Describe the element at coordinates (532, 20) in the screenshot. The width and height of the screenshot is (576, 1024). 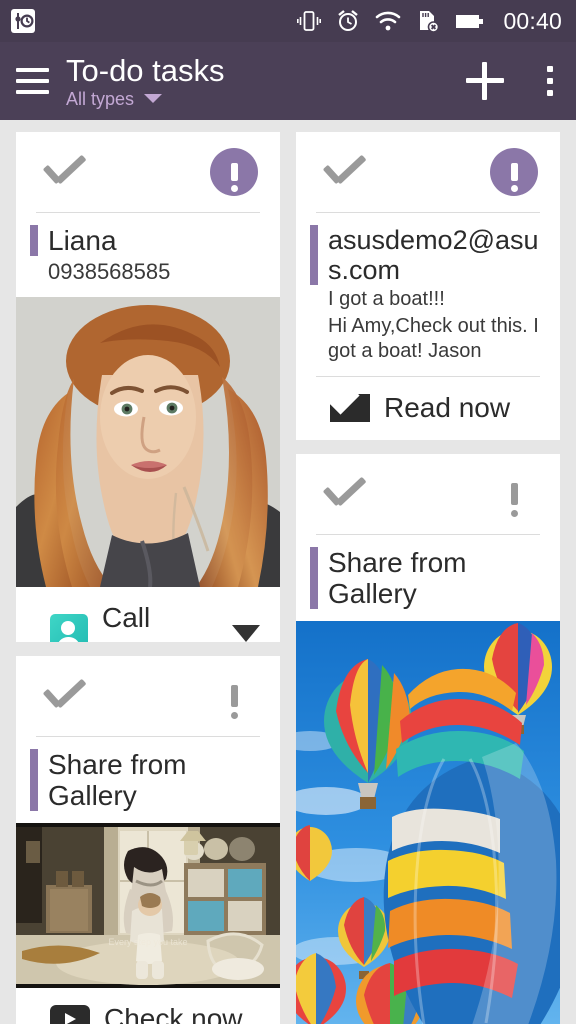
I see `status-bar-clock: 00:40` at that location.